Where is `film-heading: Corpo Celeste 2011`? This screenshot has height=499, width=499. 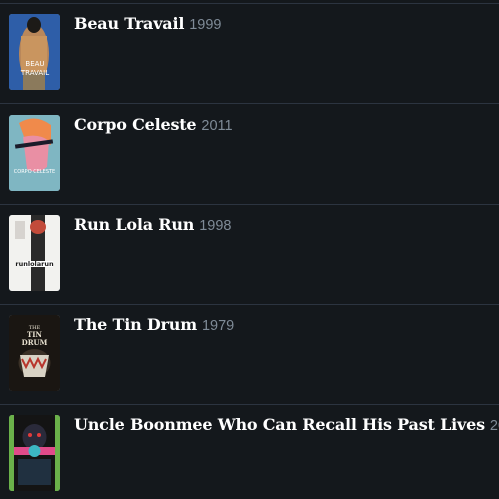 film-heading: Corpo Celeste 2011 is located at coordinates (153, 124).